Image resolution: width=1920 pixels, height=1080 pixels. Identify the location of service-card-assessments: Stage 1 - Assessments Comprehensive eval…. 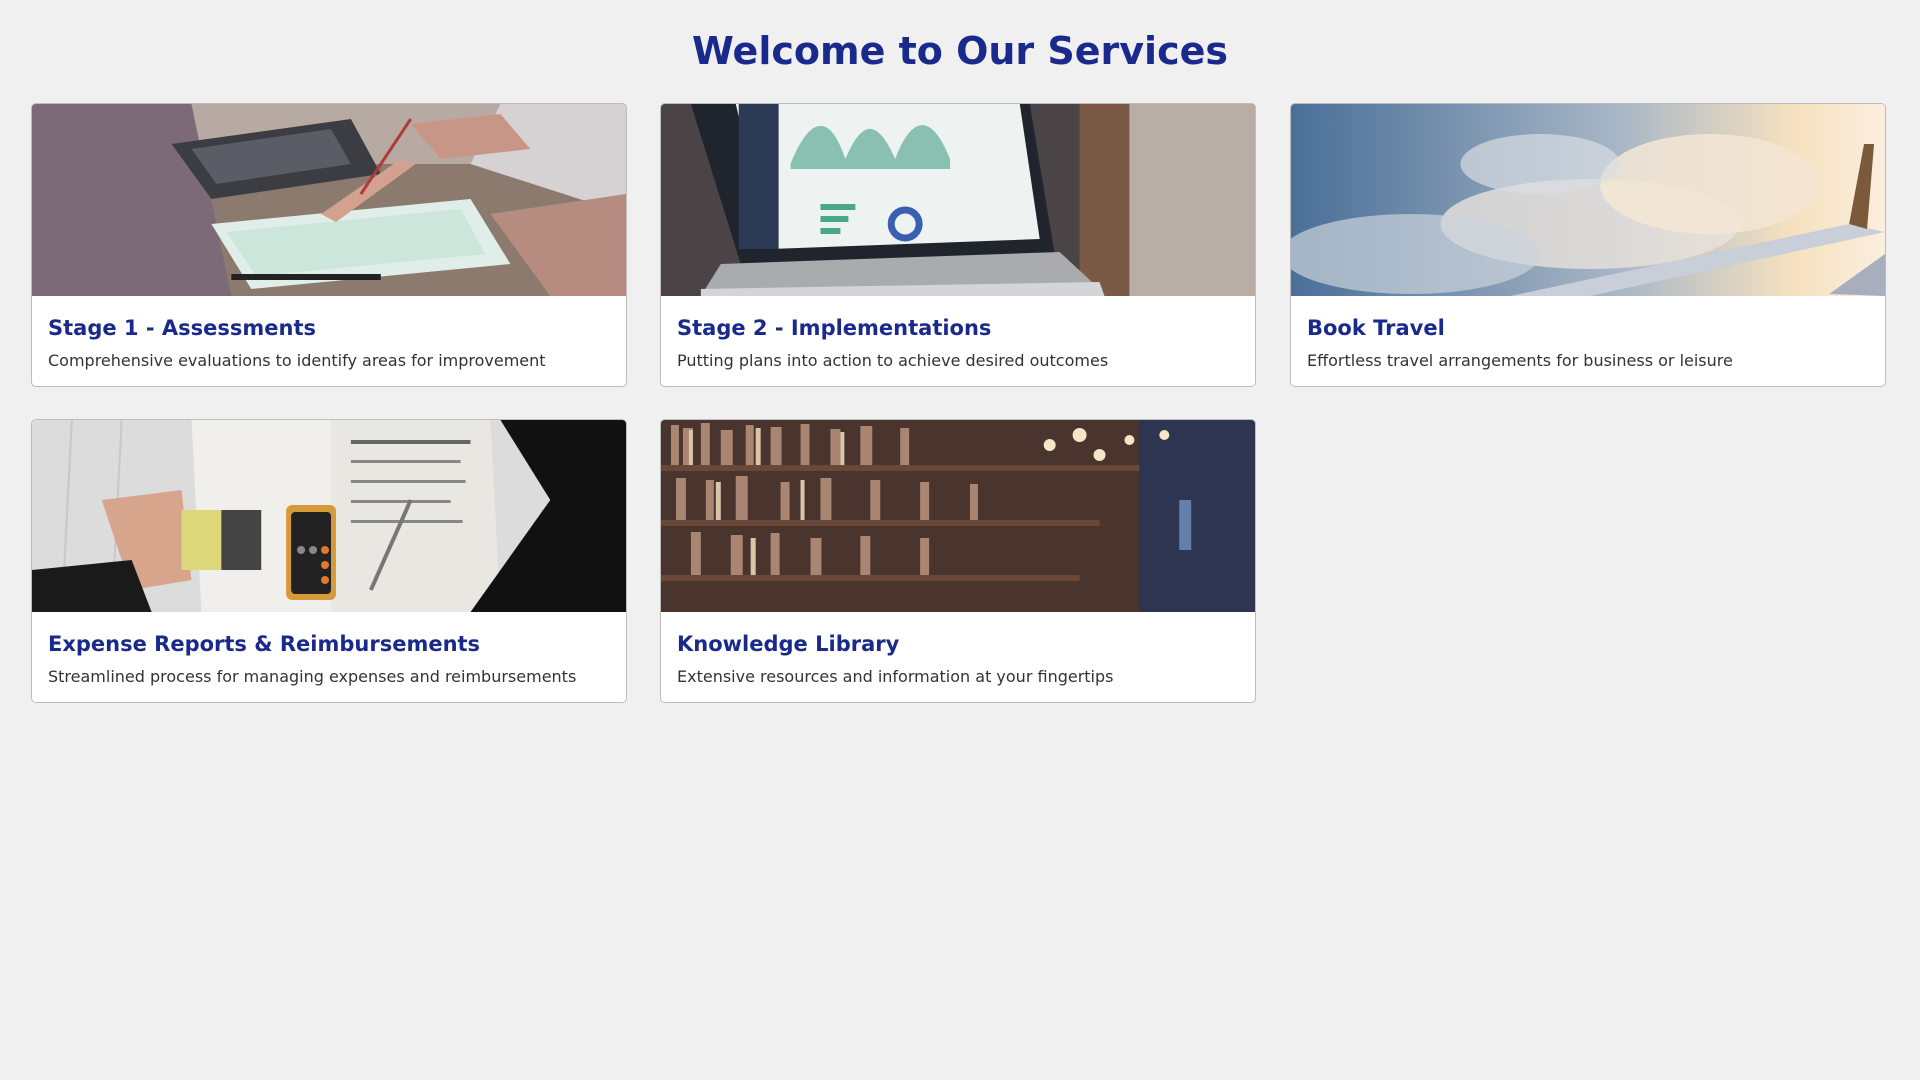
(329, 245).